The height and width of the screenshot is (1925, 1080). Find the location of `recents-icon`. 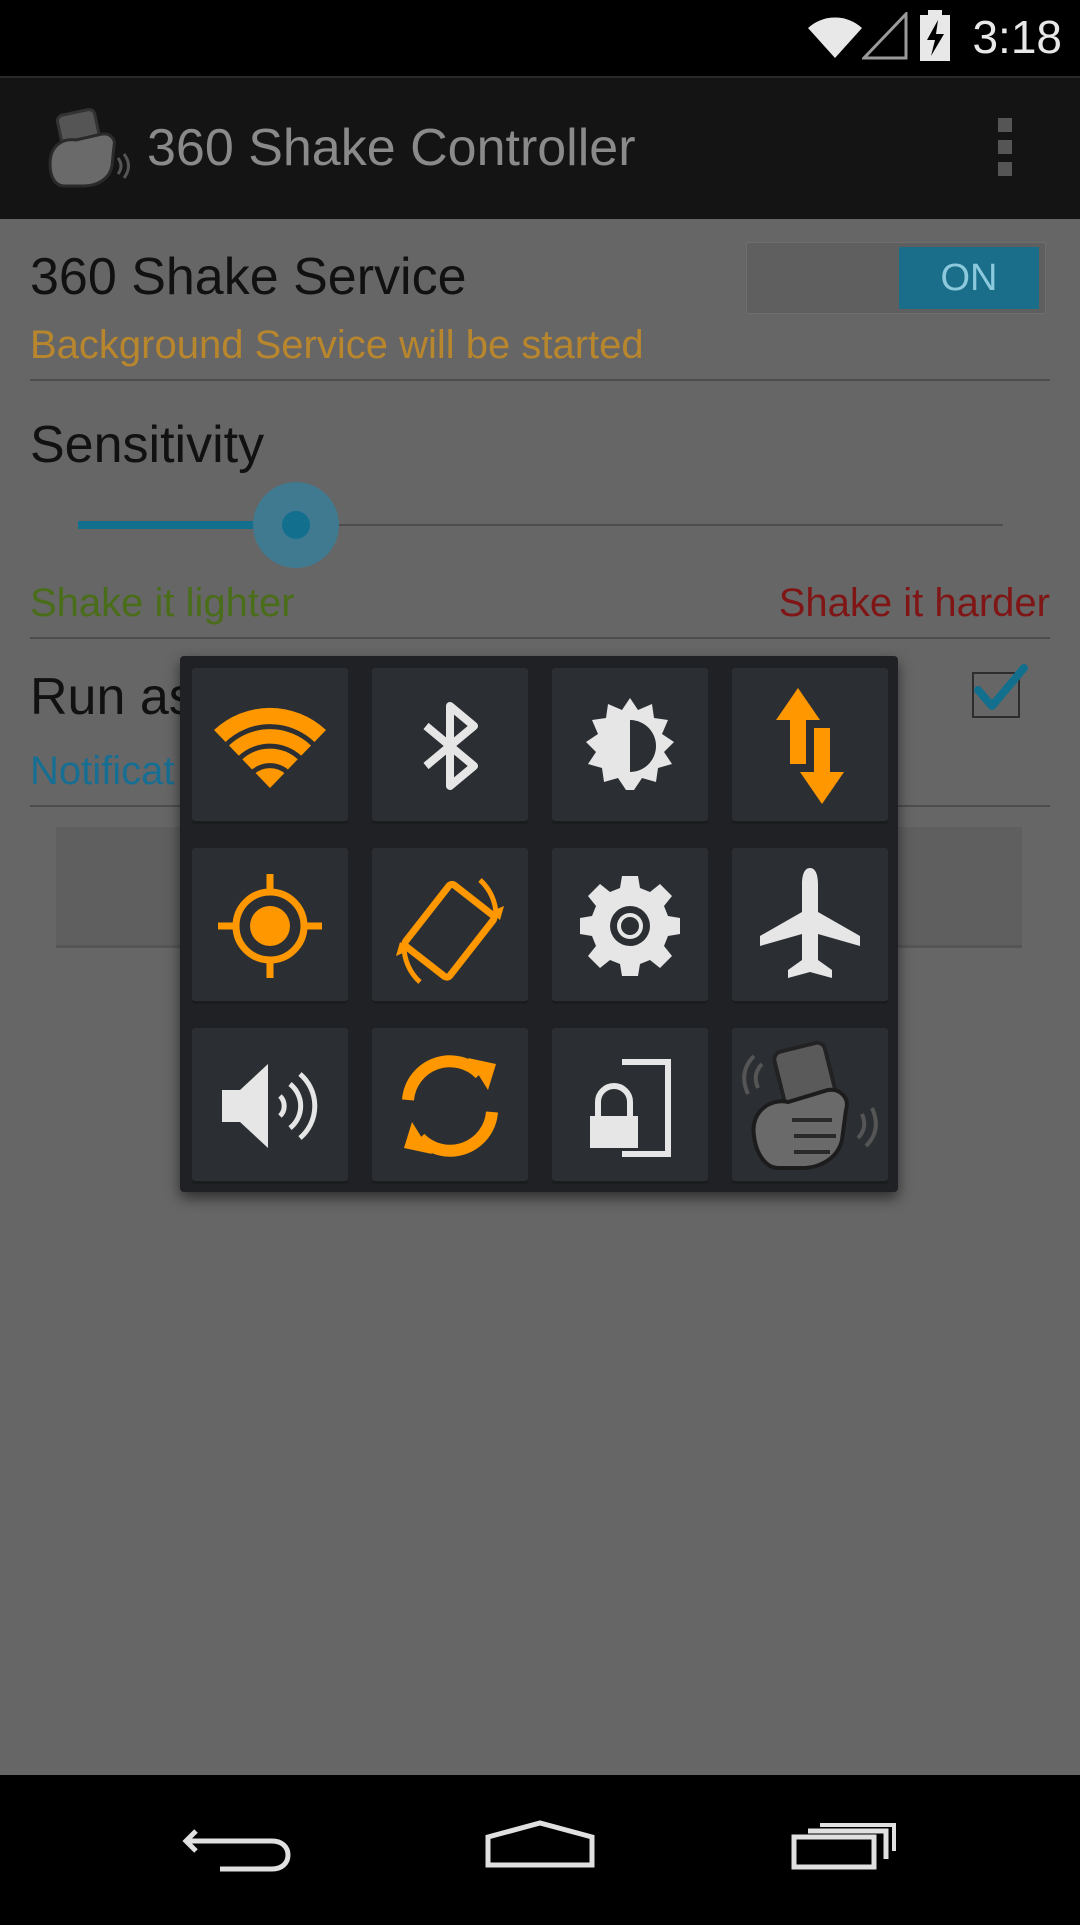

recents-icon is located at coordinates (843, 1846).